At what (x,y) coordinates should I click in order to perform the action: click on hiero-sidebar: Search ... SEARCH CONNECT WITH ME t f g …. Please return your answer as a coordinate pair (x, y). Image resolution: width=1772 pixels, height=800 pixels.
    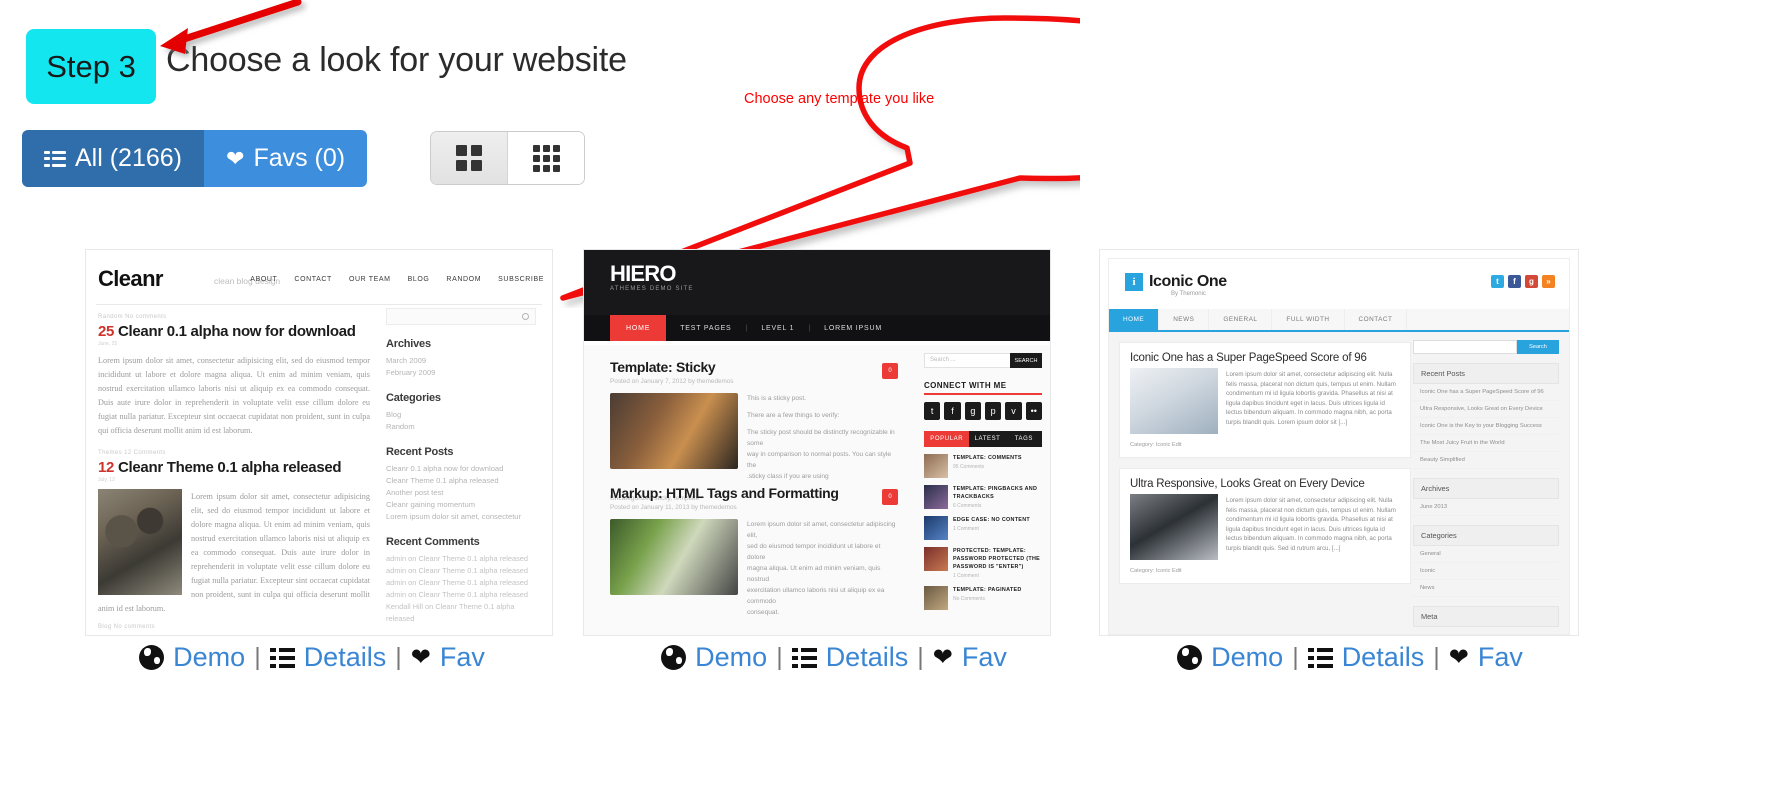
    Looking at the image, I should click on (983, 481).